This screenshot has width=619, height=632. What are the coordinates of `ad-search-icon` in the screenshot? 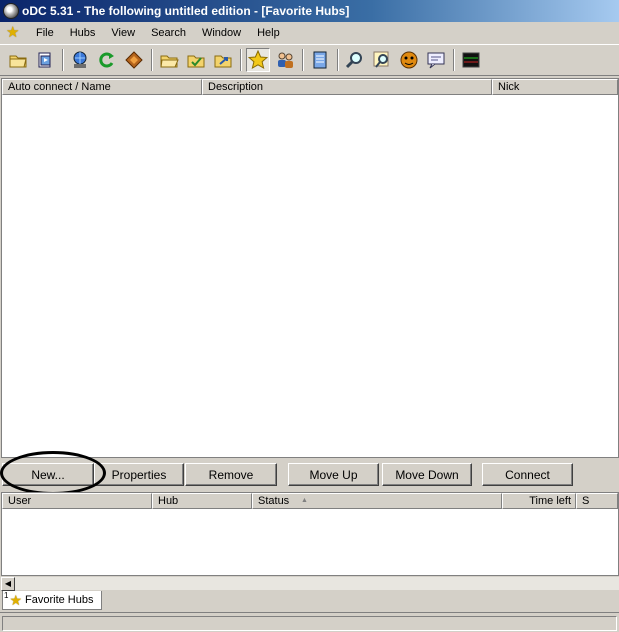 It's located at (409, 60).